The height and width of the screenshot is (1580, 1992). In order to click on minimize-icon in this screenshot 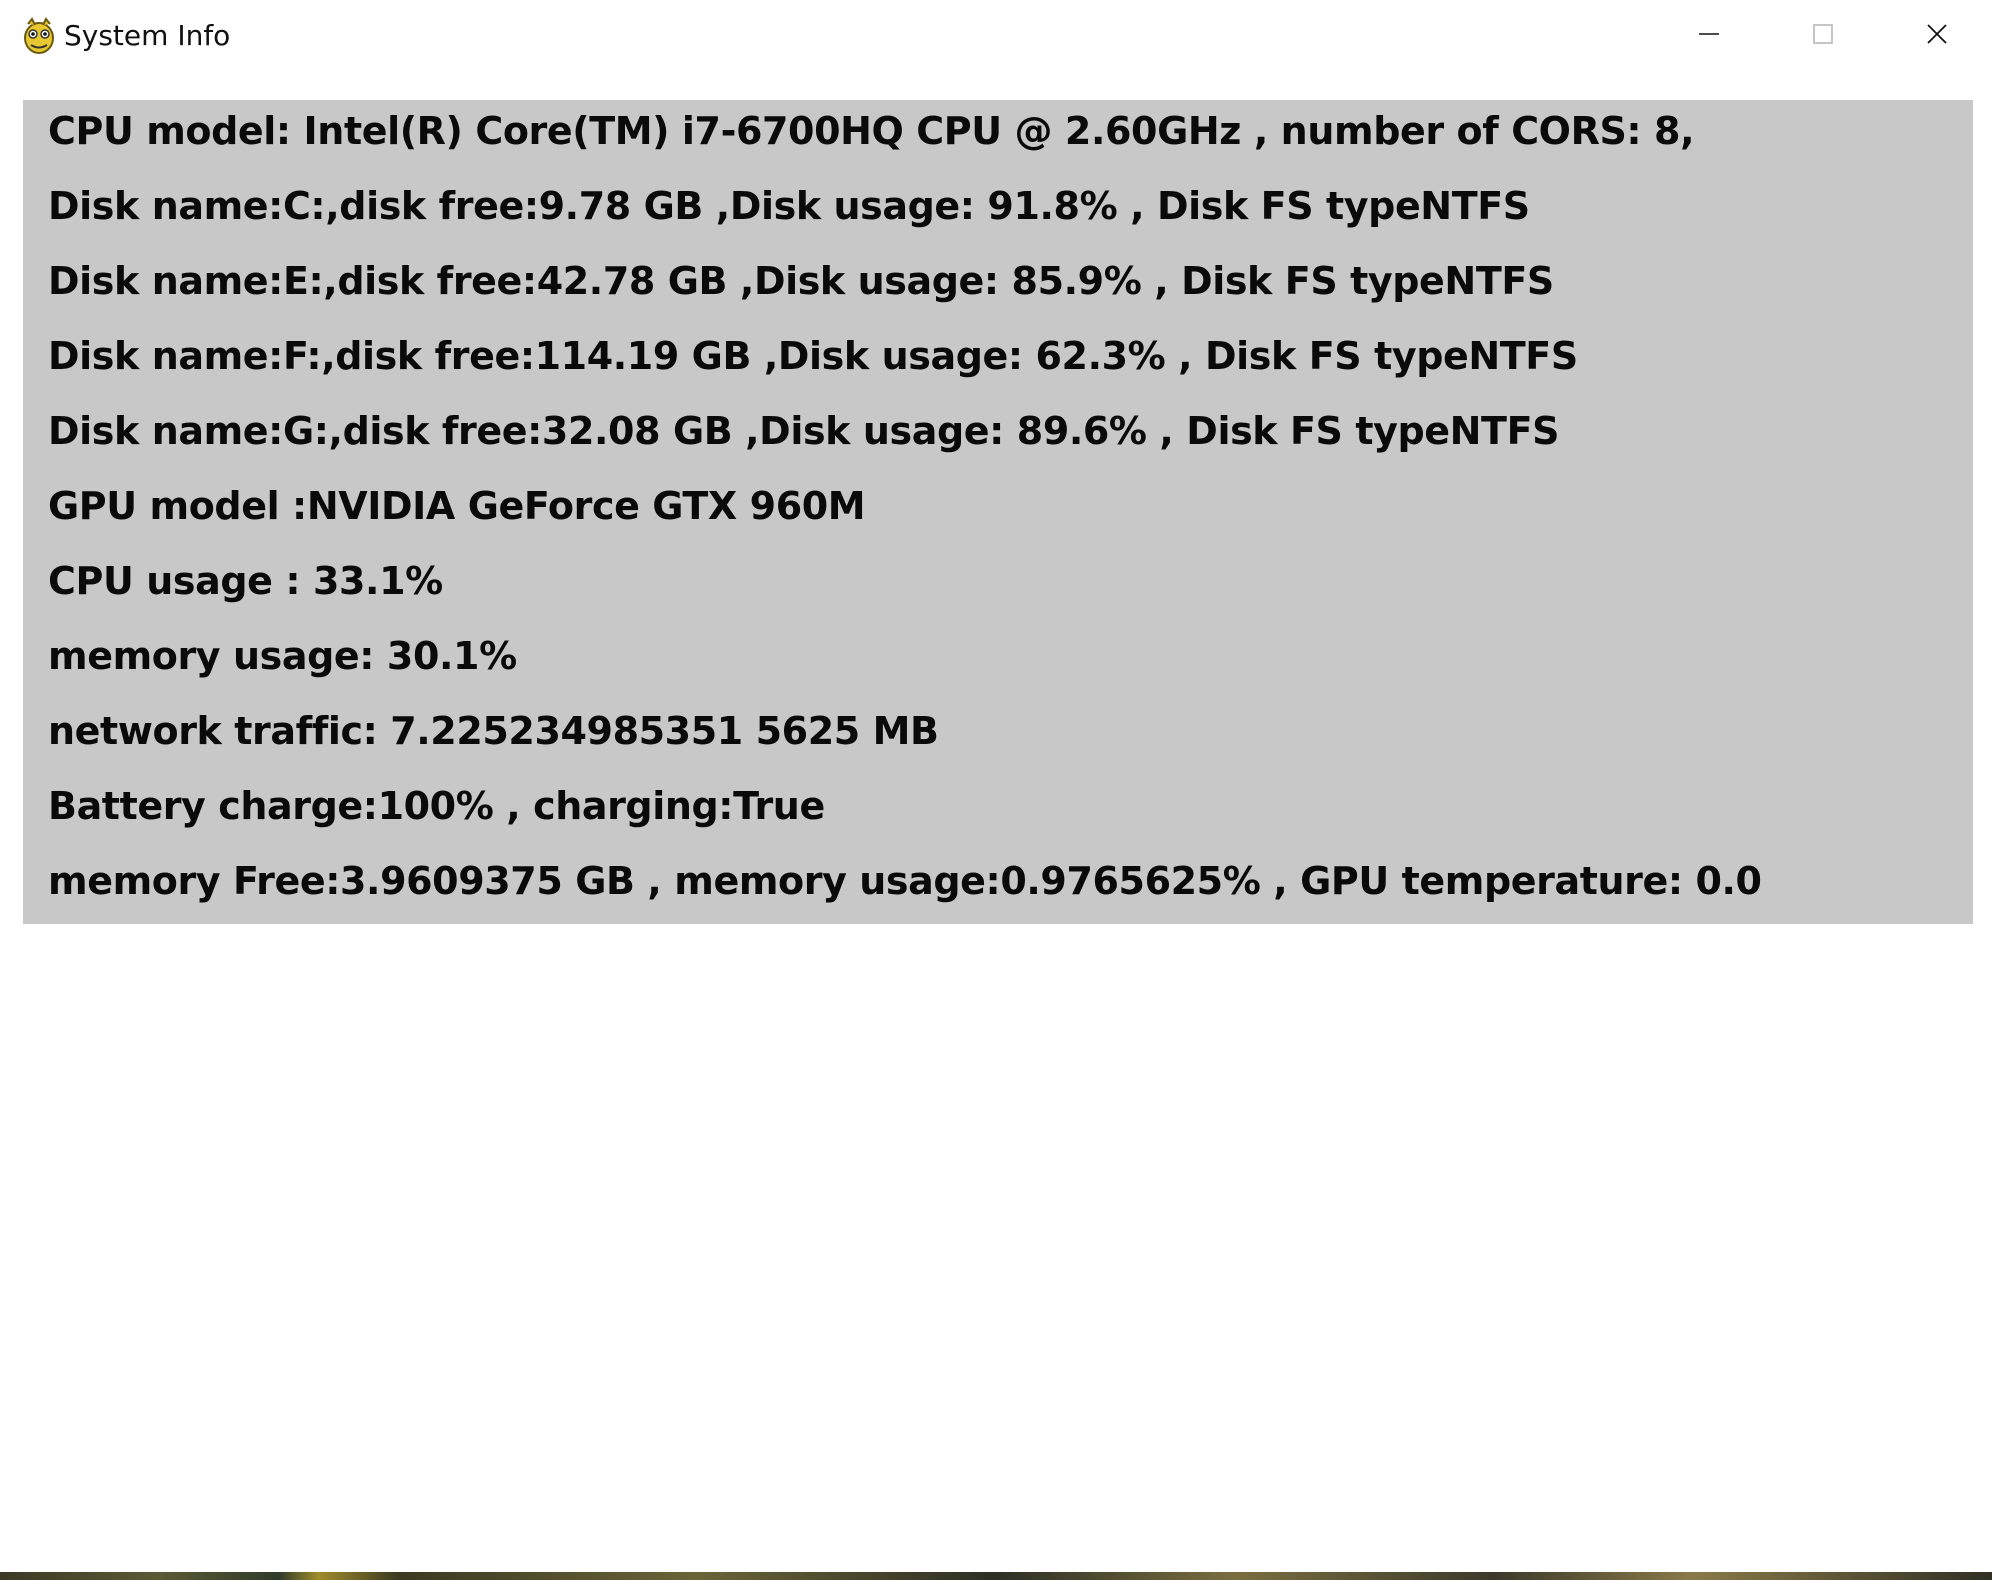, I will do `click(1709, 36)`.